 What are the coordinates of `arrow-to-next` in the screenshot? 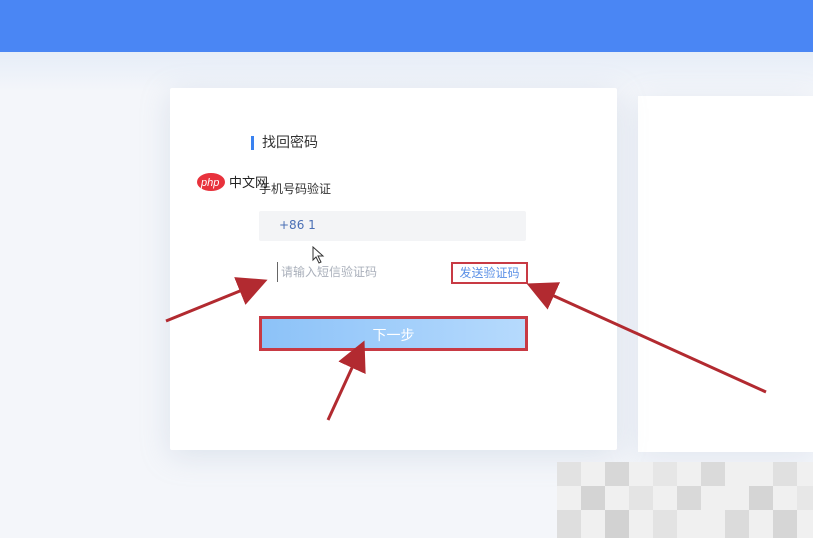 It's located at (346, 380).